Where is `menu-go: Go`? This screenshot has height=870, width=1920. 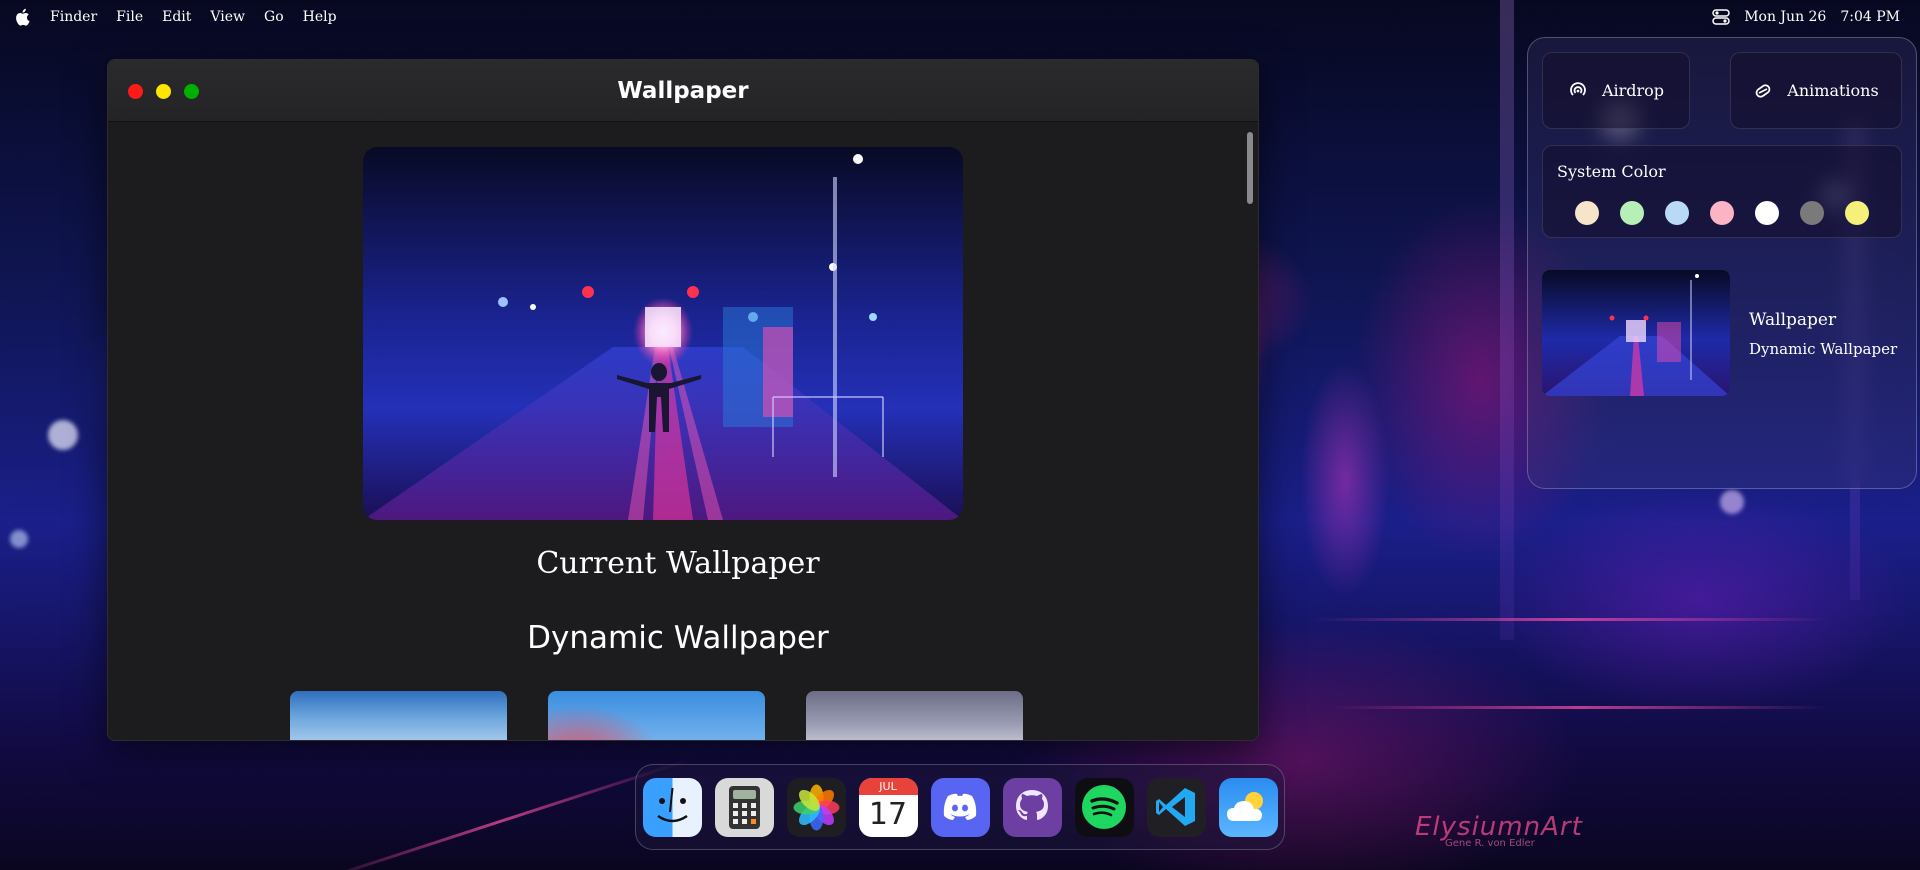 menu-go: Go is located at coordinates (274, 17).